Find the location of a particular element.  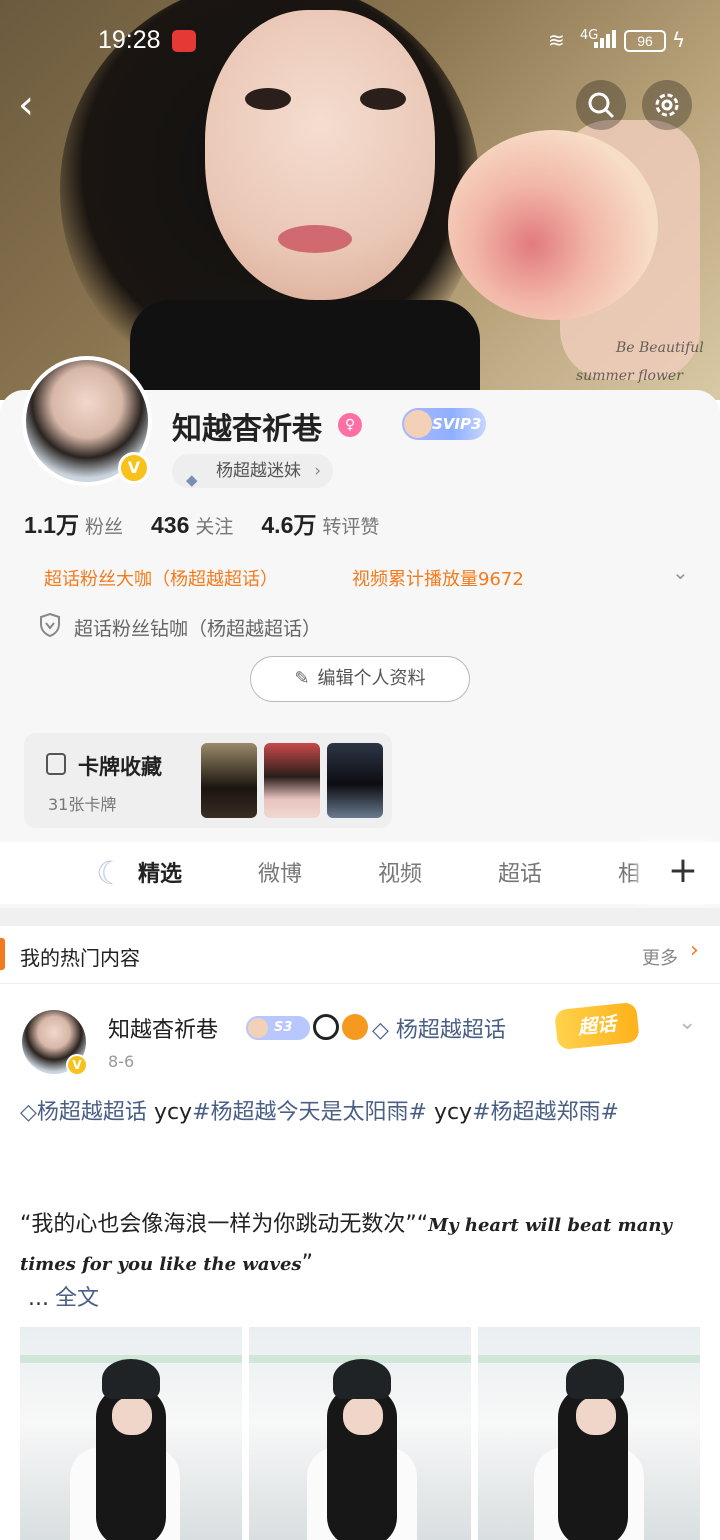

read-more: ... 全文 is located at coordinates (63, 1296).